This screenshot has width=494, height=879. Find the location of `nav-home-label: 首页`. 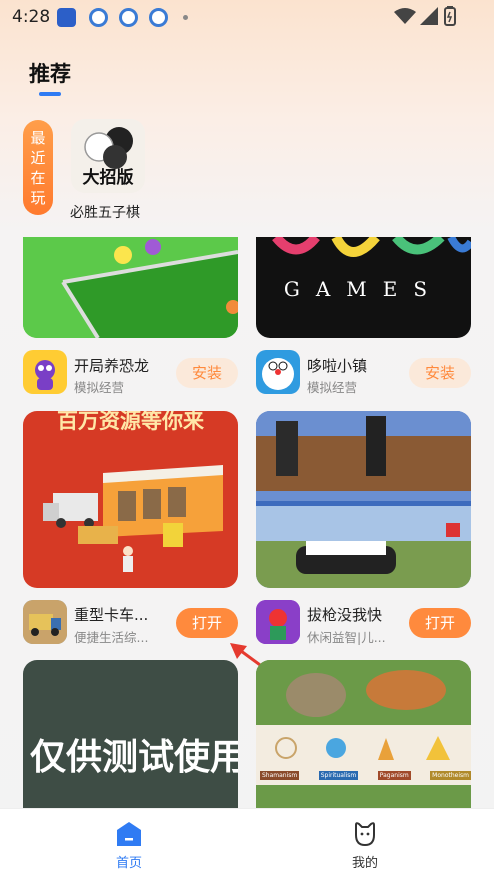

nav-home-label: 首页 is located at coordinates (129, 863).